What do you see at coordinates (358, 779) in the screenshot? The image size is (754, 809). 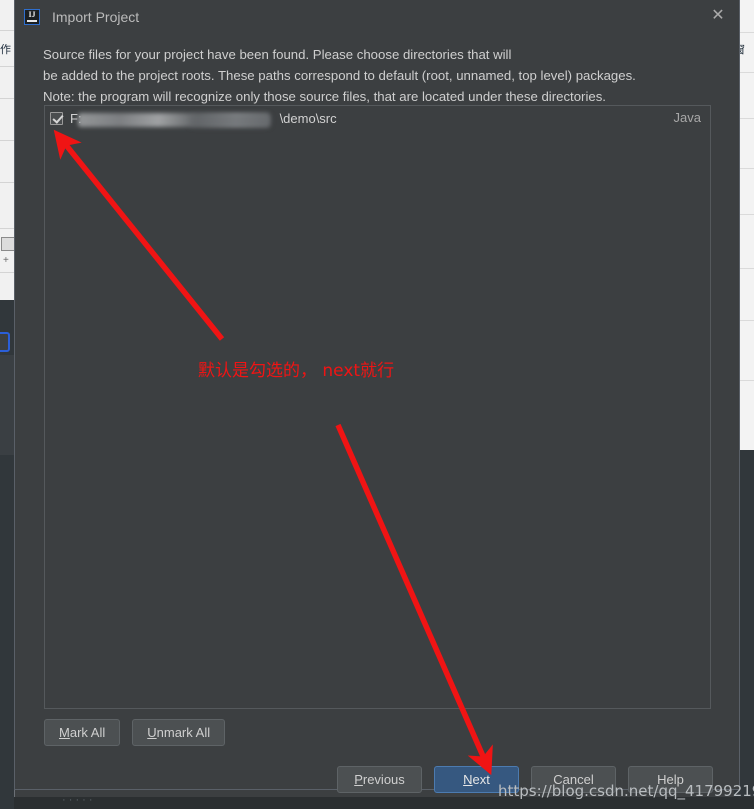 I see `previous-mnemonic: P` at bounding box center [358, 779].